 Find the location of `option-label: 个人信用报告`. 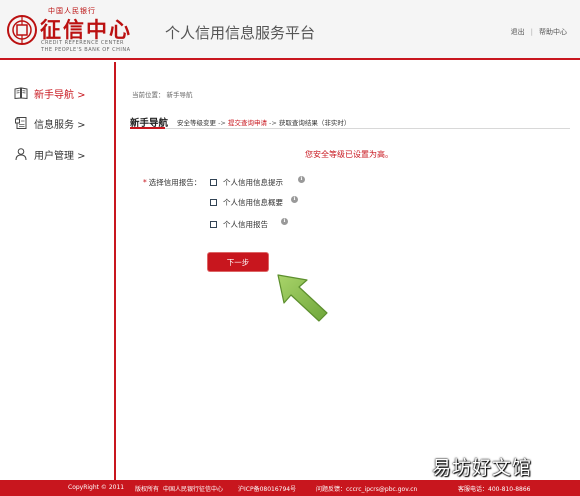

option-label: 个人信用报告 is located at coordinates (245, 224).